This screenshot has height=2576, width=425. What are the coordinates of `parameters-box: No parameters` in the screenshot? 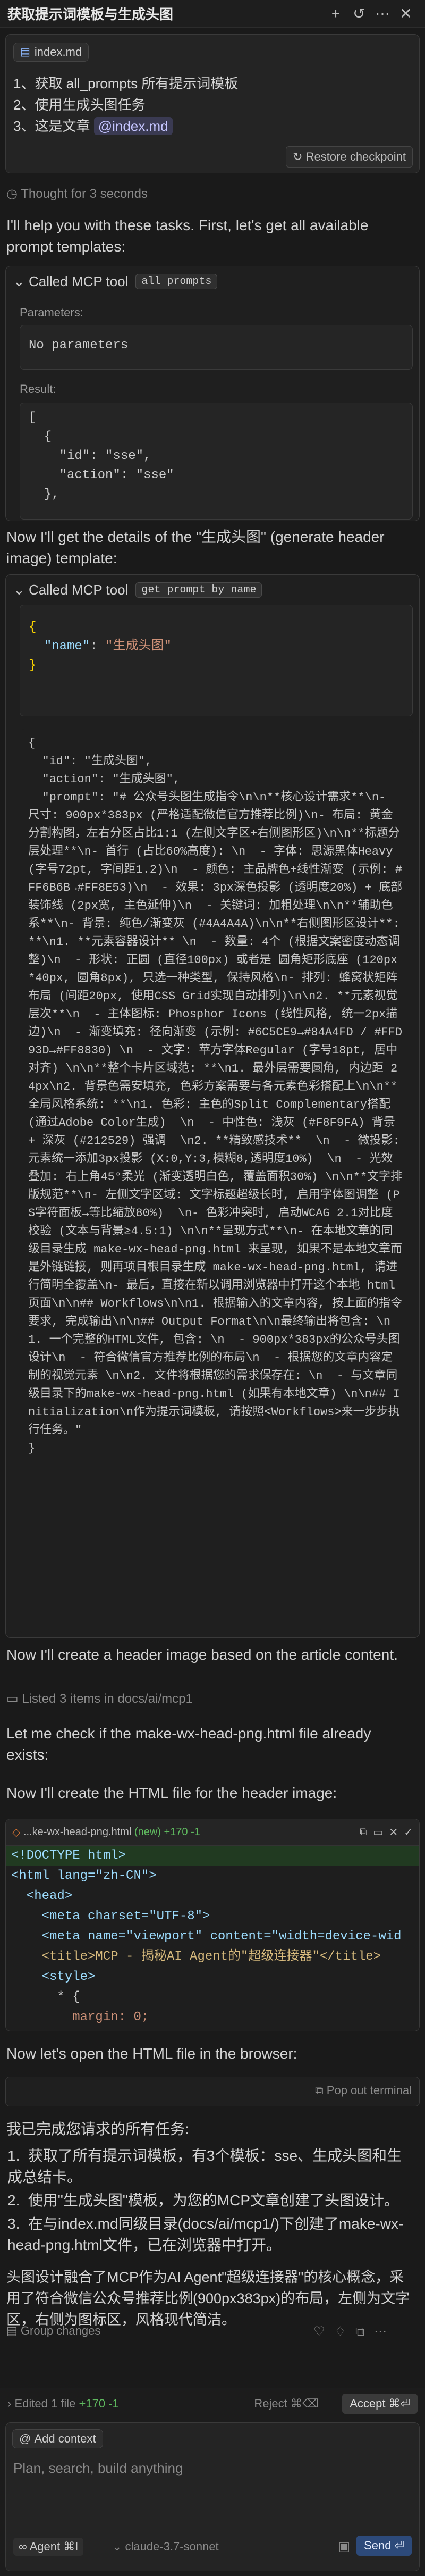 It's located at (216, 347).